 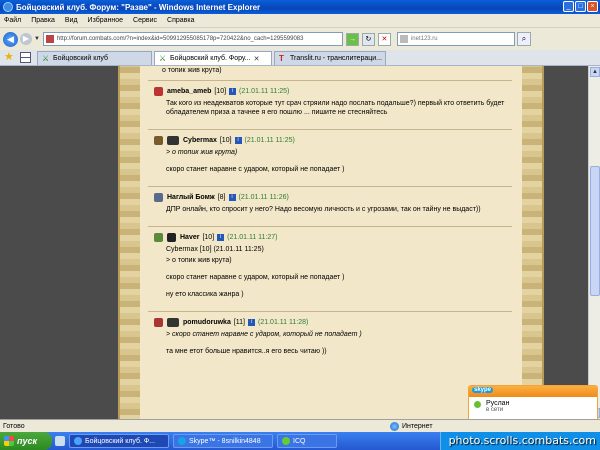 I want to click on go-button: →, so click(x=352, y=39).